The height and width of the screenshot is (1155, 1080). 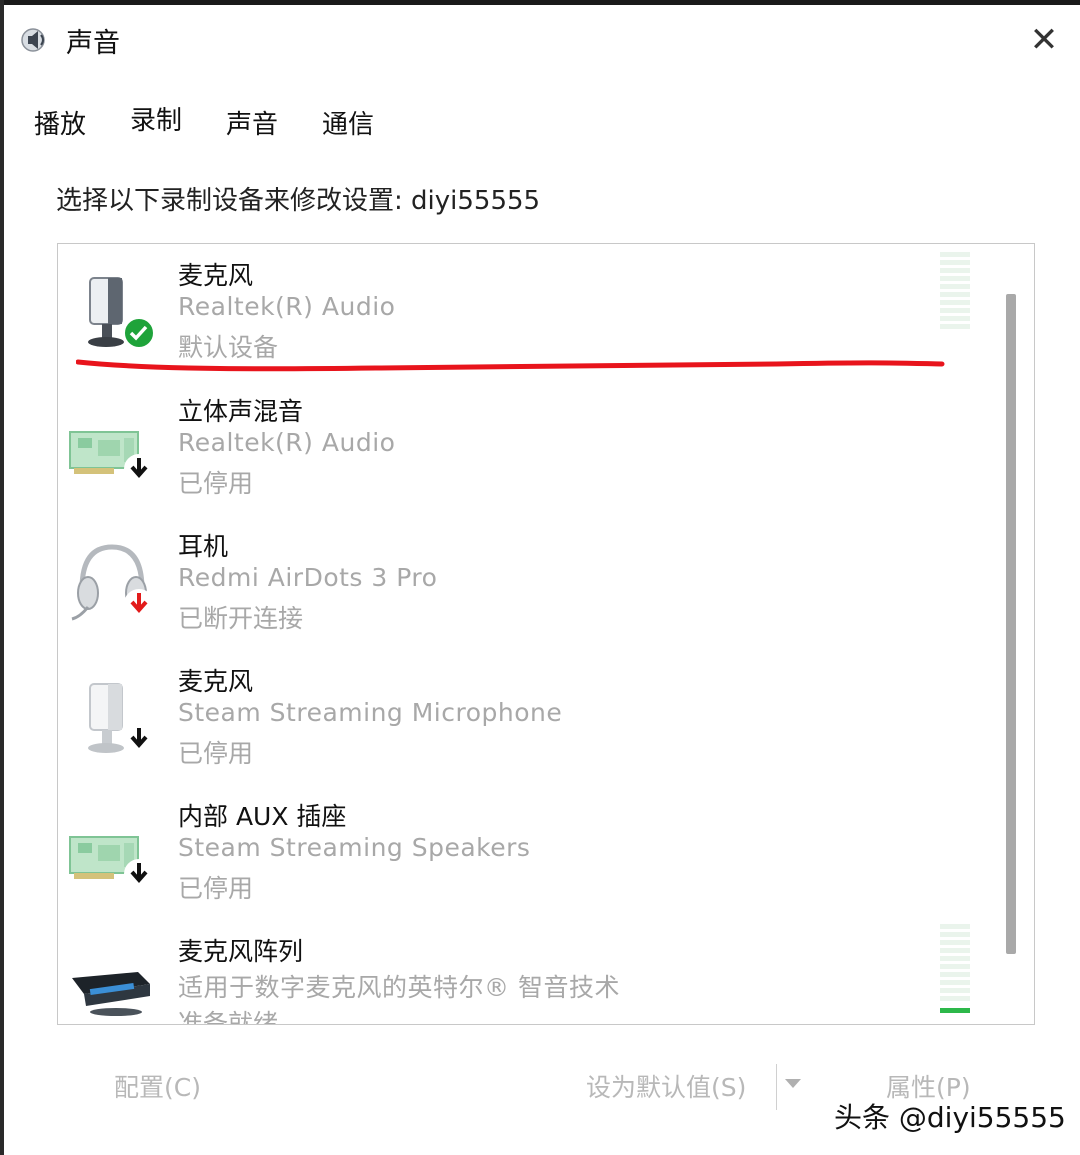 What do you see at coordinates (33, 40) in the screenshot?
I see `speaker-app-icon` at bounding box center [33, 40].